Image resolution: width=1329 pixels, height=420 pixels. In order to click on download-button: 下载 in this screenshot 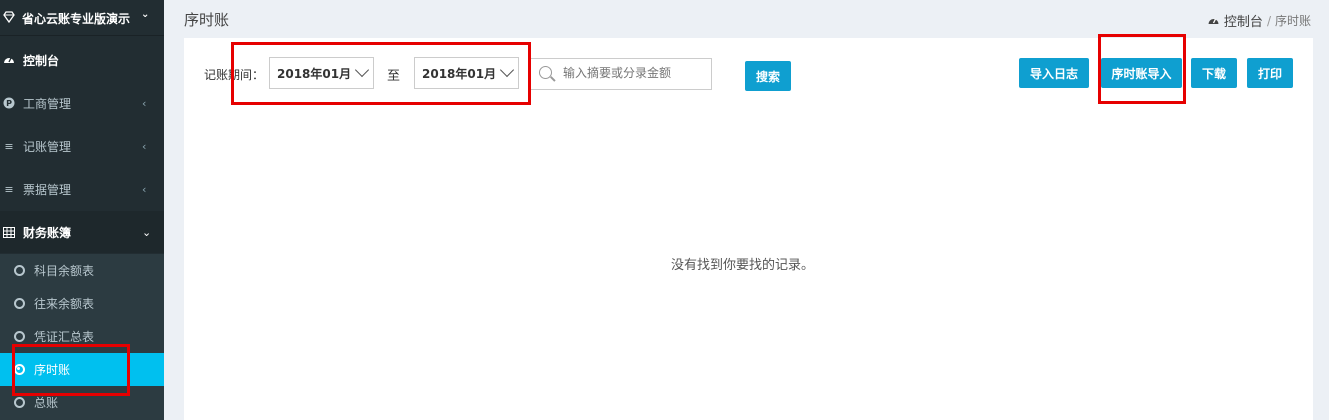, I will do `click(1214, 73)`.